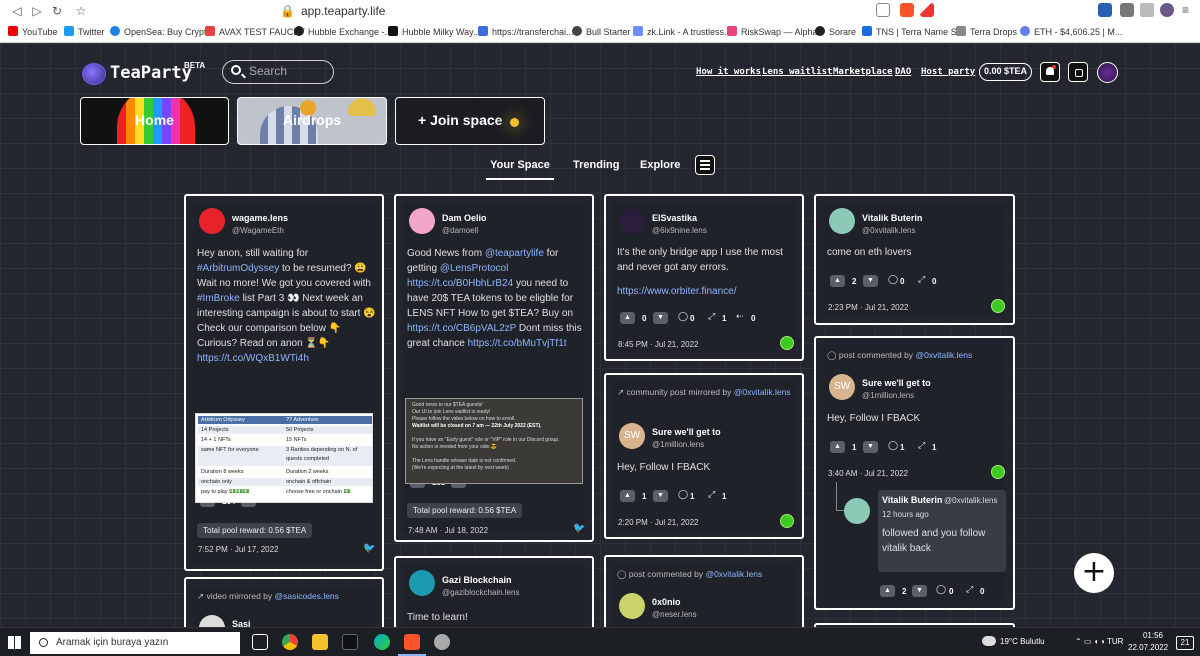  Describe the element at coordinates (1185, 643) in the screenshot. I see `notification-badge: 21` at that location.